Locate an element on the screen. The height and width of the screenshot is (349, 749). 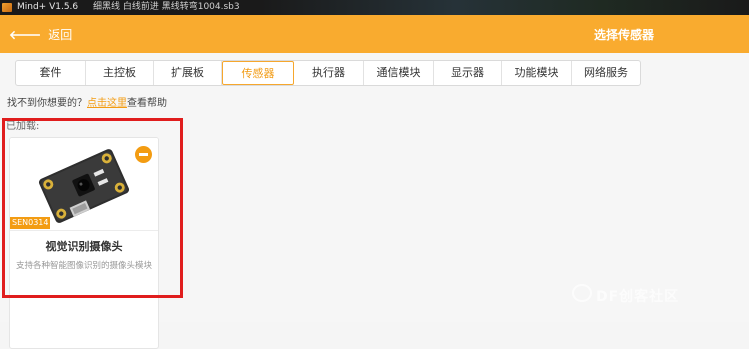
tab-display: 显示器 is located at coordinates (468, 73).